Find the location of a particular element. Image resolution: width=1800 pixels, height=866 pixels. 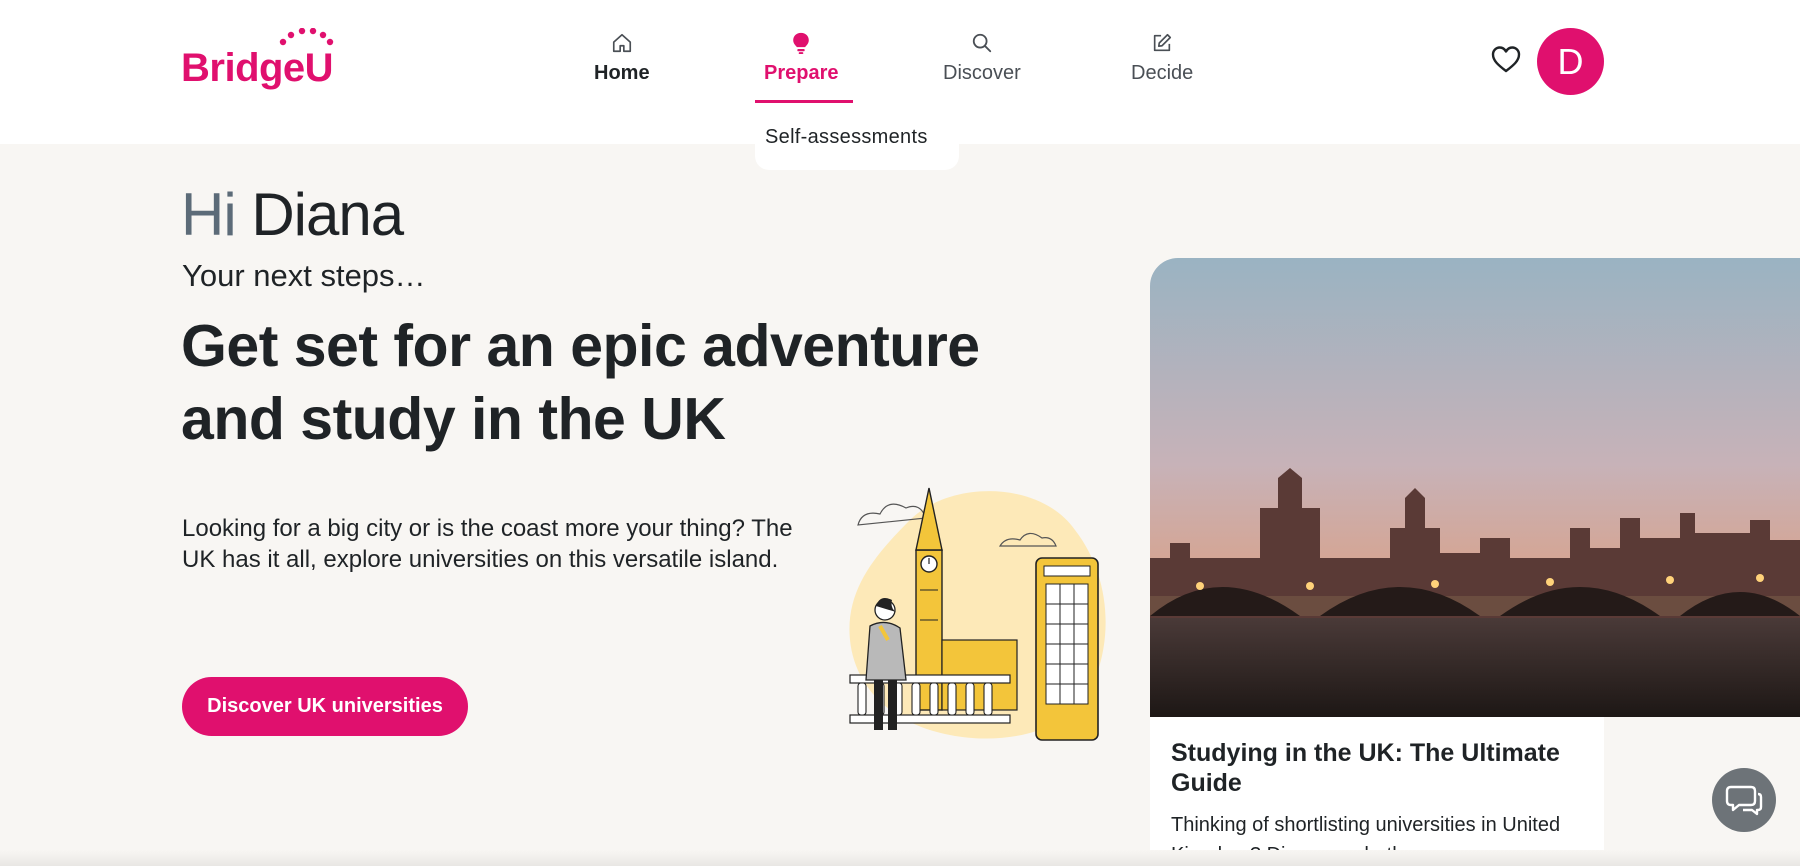

prepare-dropdown-menu: Self-assessments is located at coordinates (857, 141).